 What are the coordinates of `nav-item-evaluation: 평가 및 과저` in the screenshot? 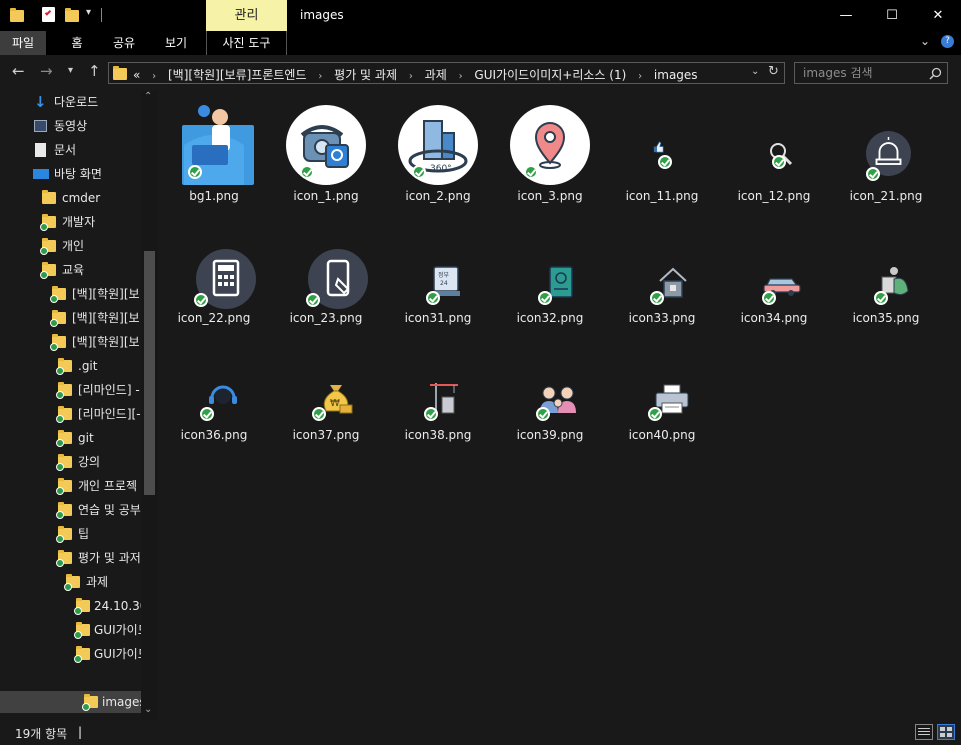 It's located at (70, 558).